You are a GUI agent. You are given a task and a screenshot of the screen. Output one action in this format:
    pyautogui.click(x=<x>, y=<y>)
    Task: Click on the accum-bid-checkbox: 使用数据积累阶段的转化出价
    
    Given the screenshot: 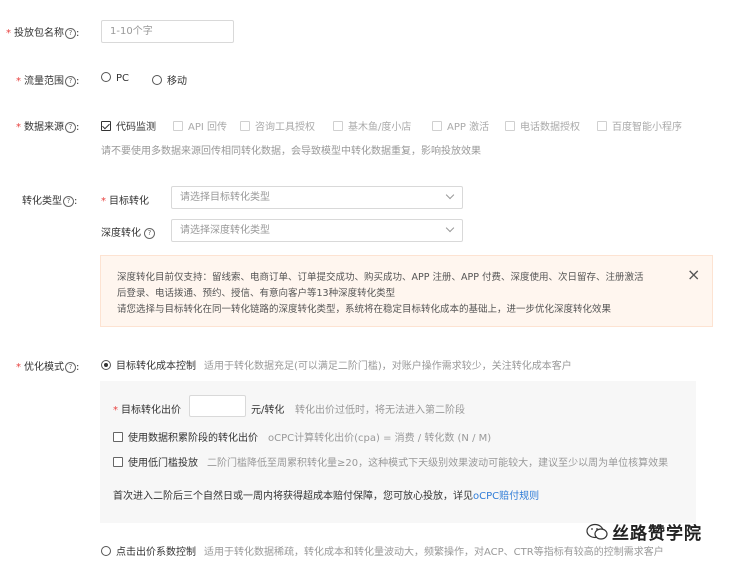 What is the action you would take?
    pyautogui.click(x=185, y=436)
    